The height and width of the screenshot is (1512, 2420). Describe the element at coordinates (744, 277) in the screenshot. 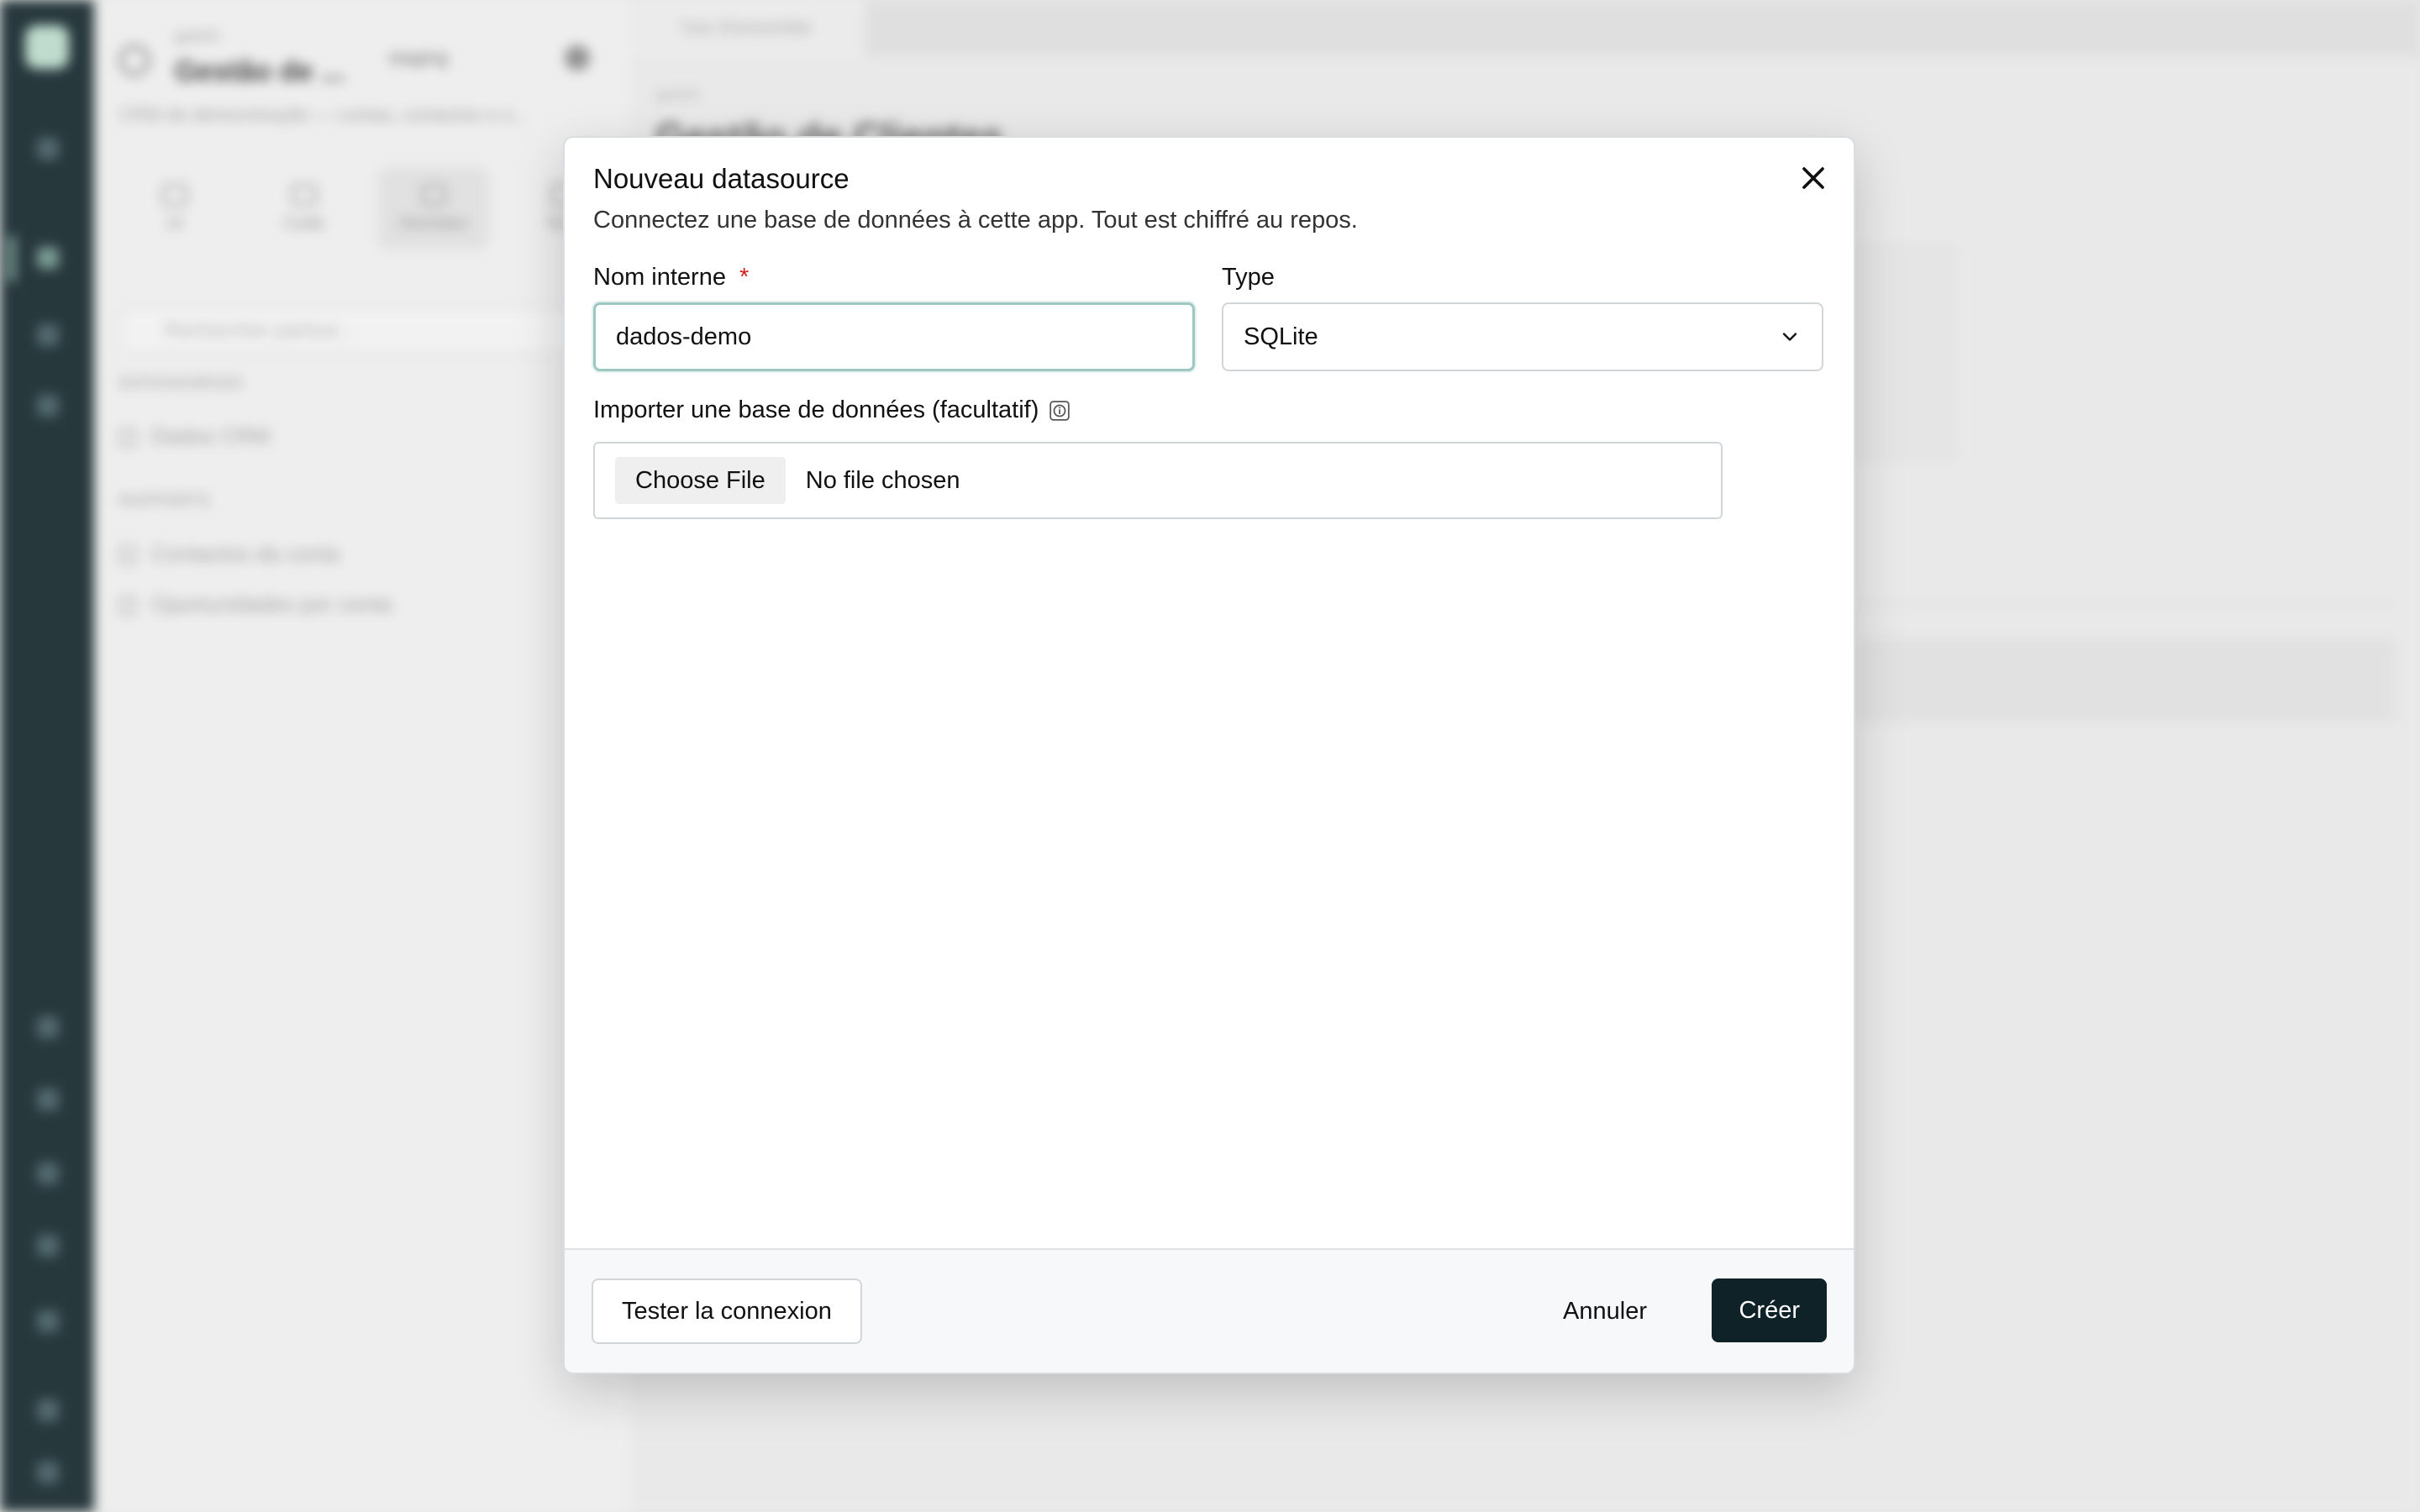

I see `required-mark: *` at that location.